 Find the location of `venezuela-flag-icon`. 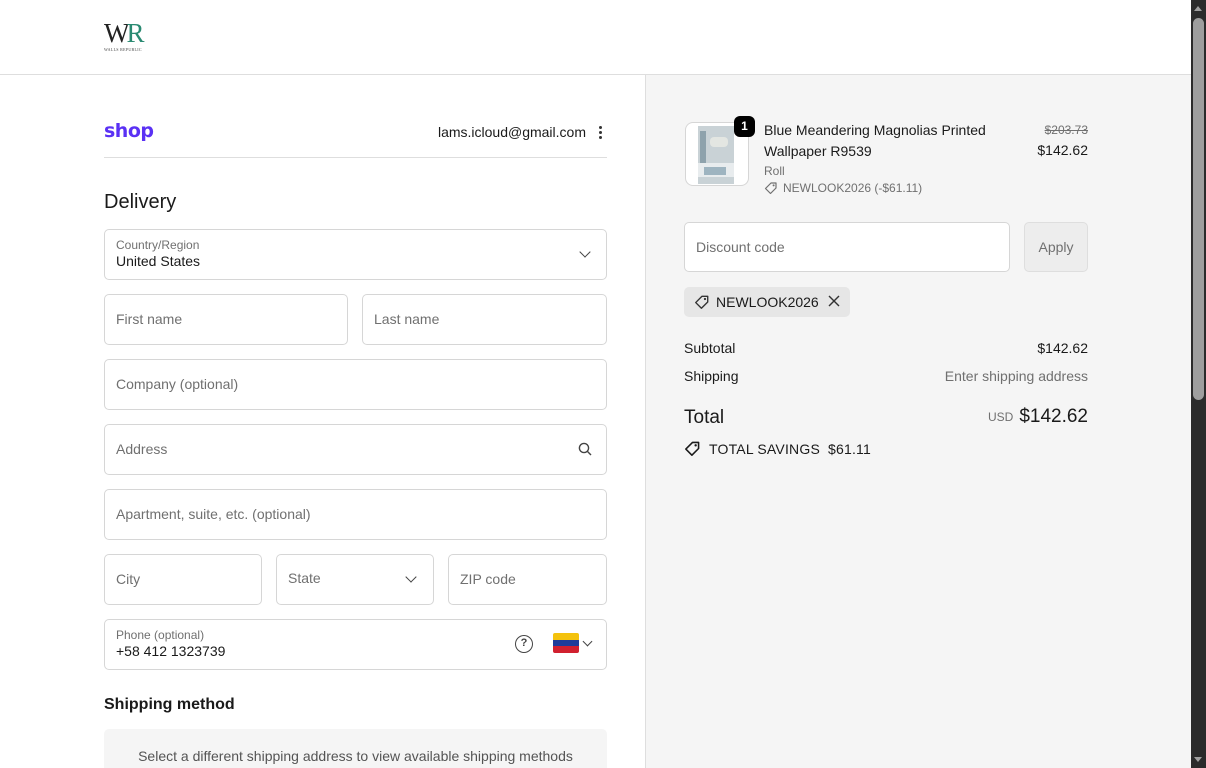

venezuela-flag-icon is located at coordinates (566, 643).